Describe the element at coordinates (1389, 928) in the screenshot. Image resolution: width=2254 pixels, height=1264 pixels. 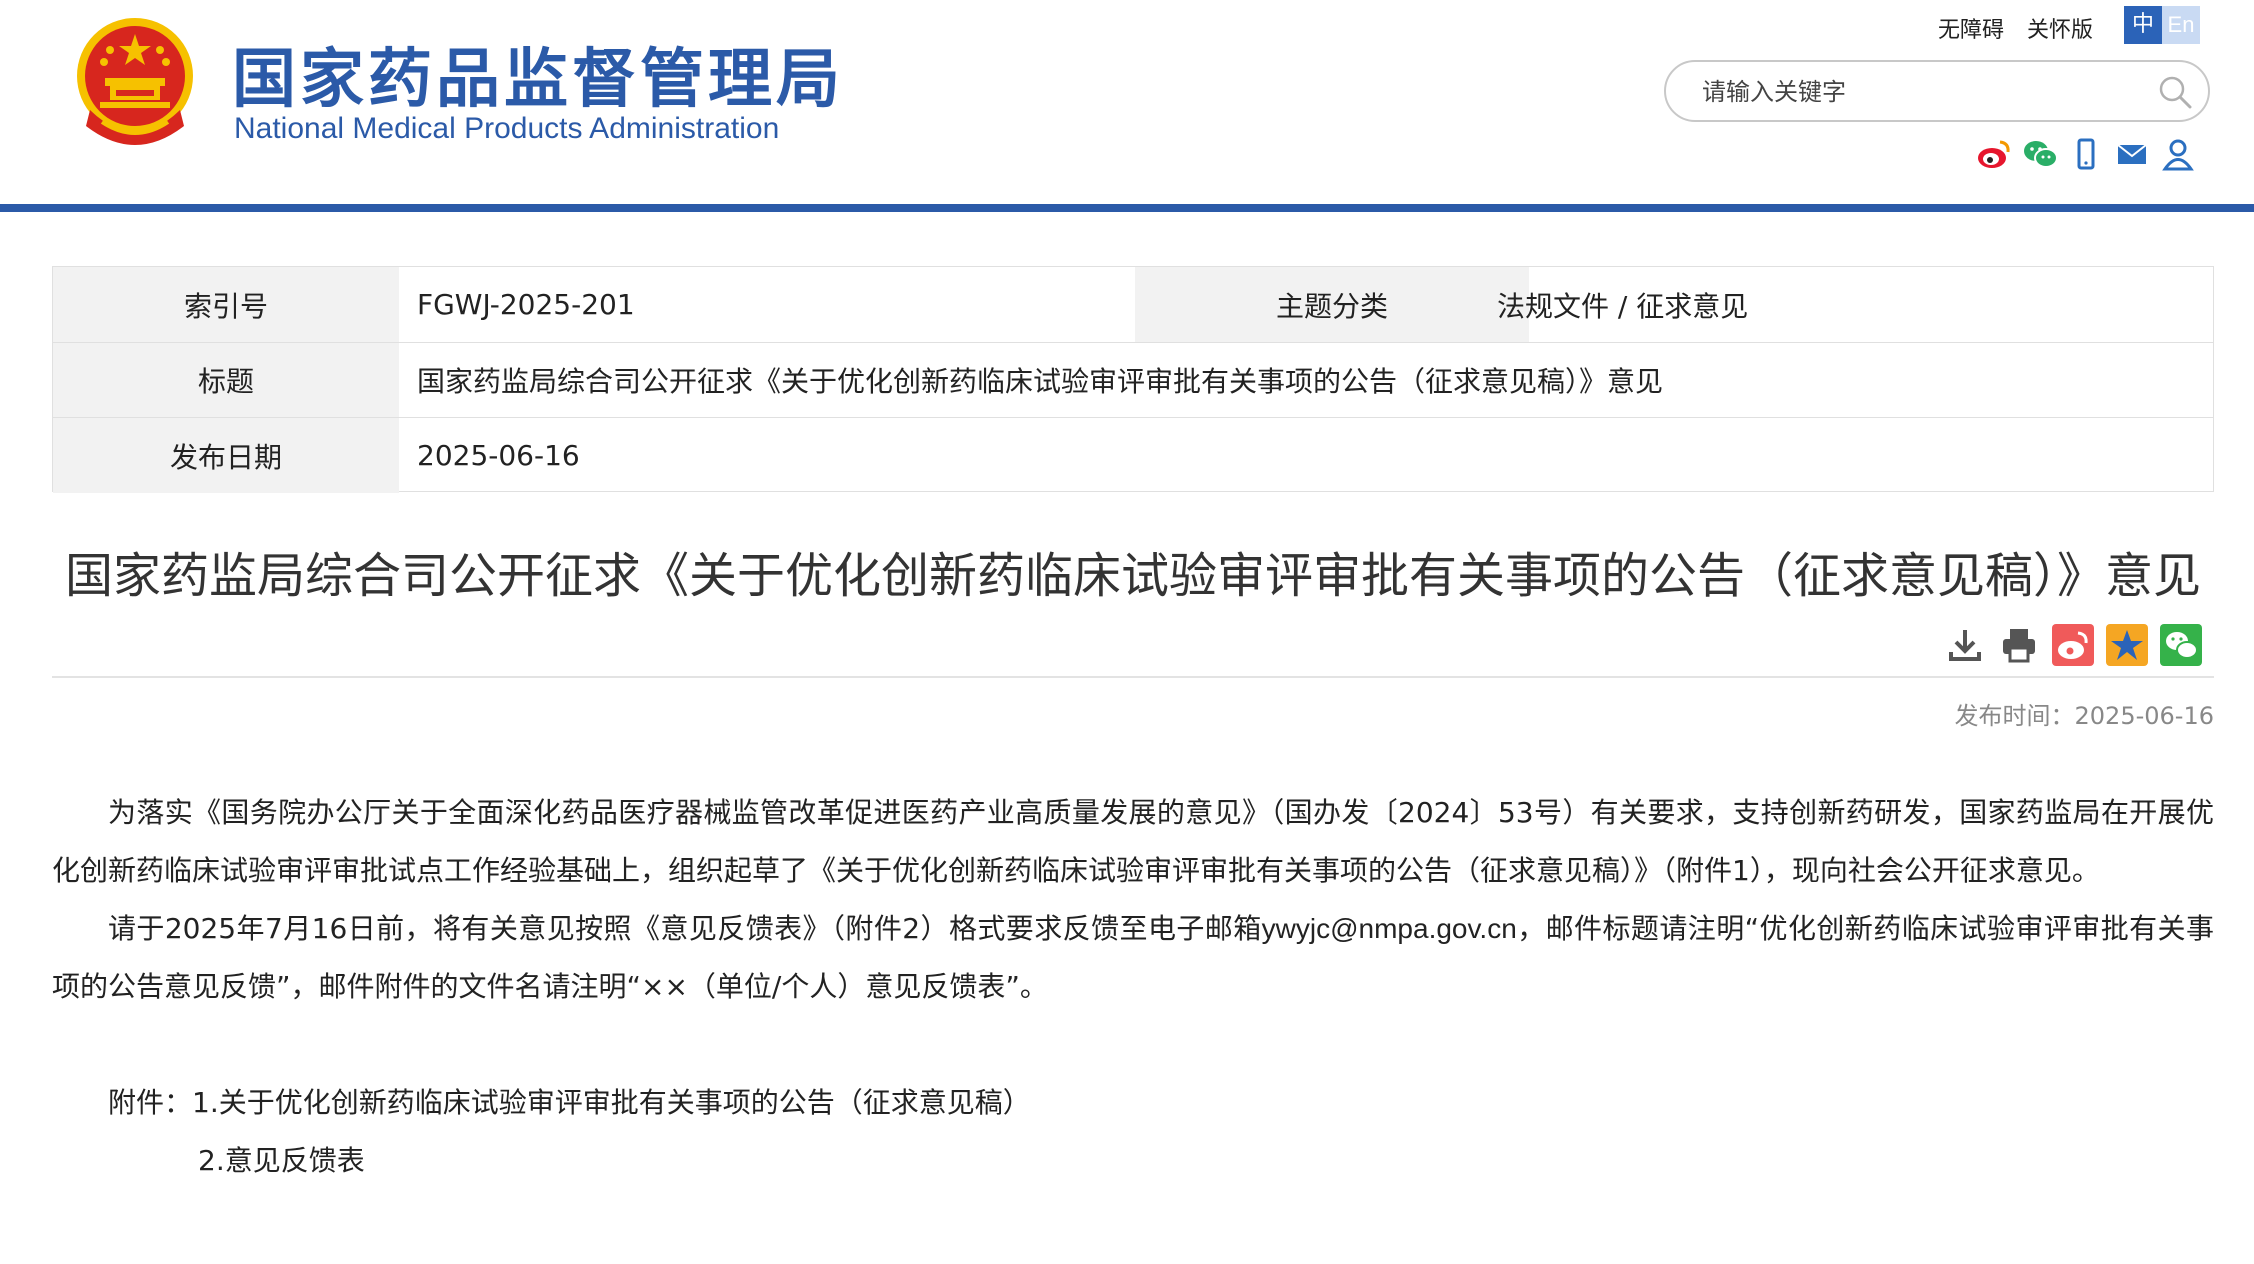
I see `email-address: ywyjc@nmpa.gov.cn` at that location.